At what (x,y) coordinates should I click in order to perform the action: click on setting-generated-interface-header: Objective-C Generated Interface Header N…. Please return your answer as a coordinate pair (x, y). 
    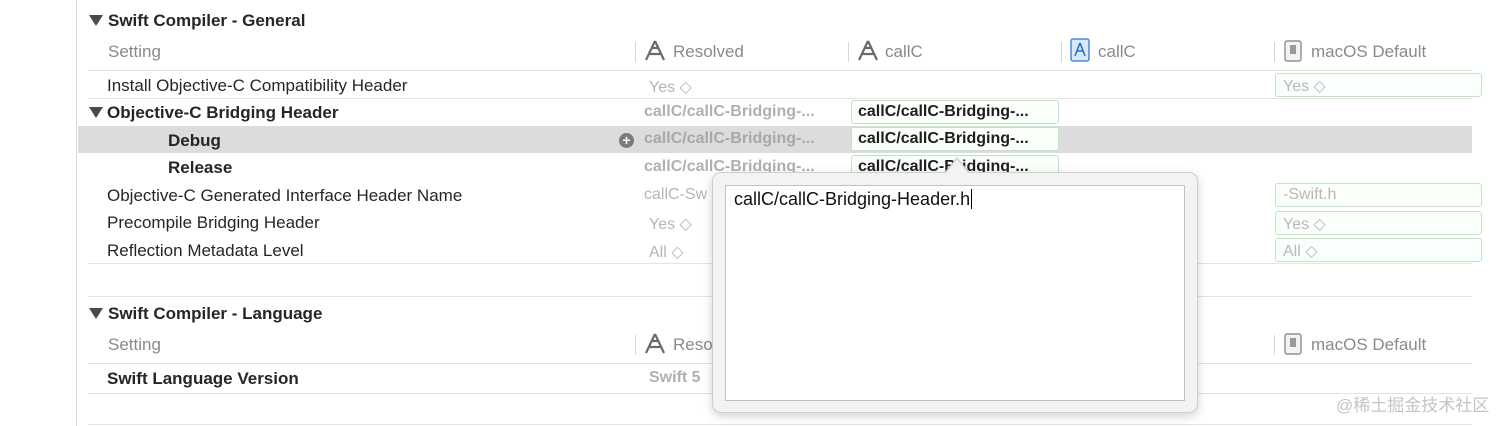
    Looking at the image, I should click on (284, 196).